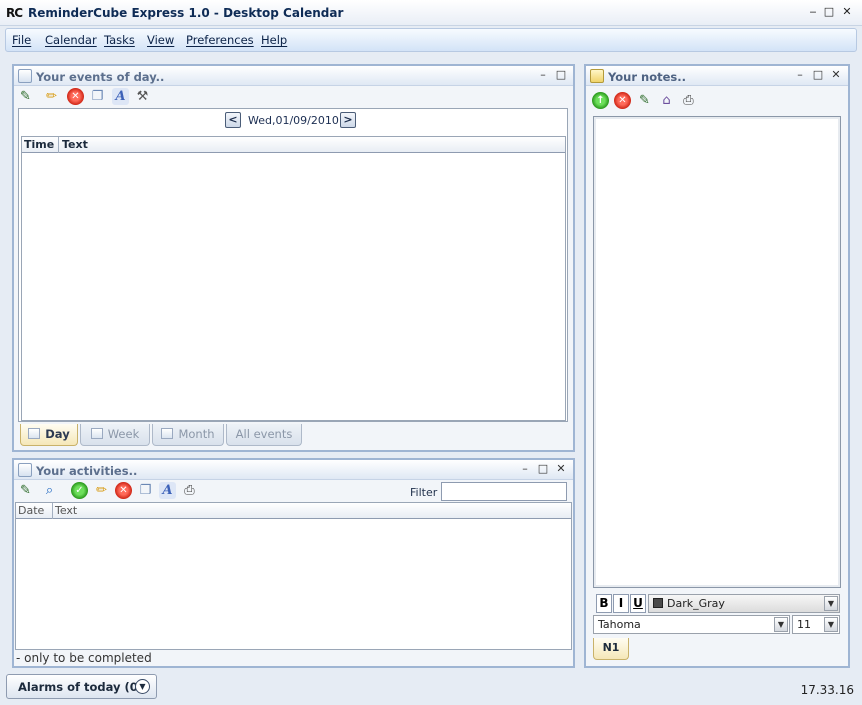  What do you see at coordinates (75, 96) in the screenshot?
I see `delete-icon: ✕` at bounding box center [75, 96].